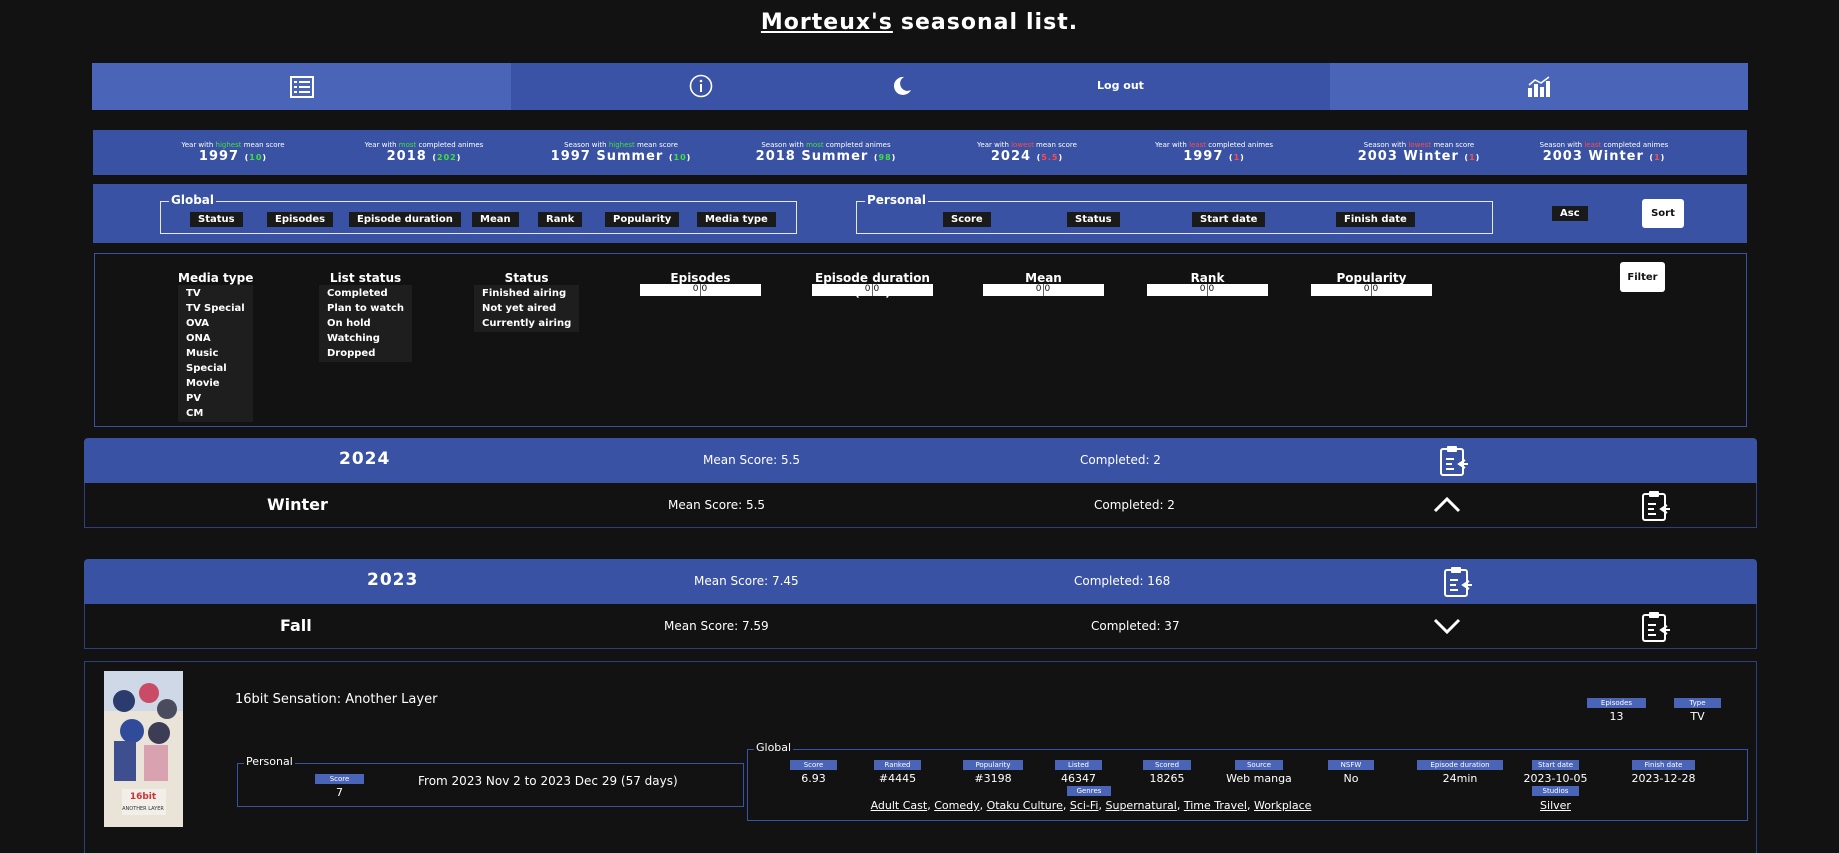 The height and width of the screenshot is (853, 1839). Describe the element at coordinates (920, 86) in the screenshot. I see `nav-middle: Log out` at that location.